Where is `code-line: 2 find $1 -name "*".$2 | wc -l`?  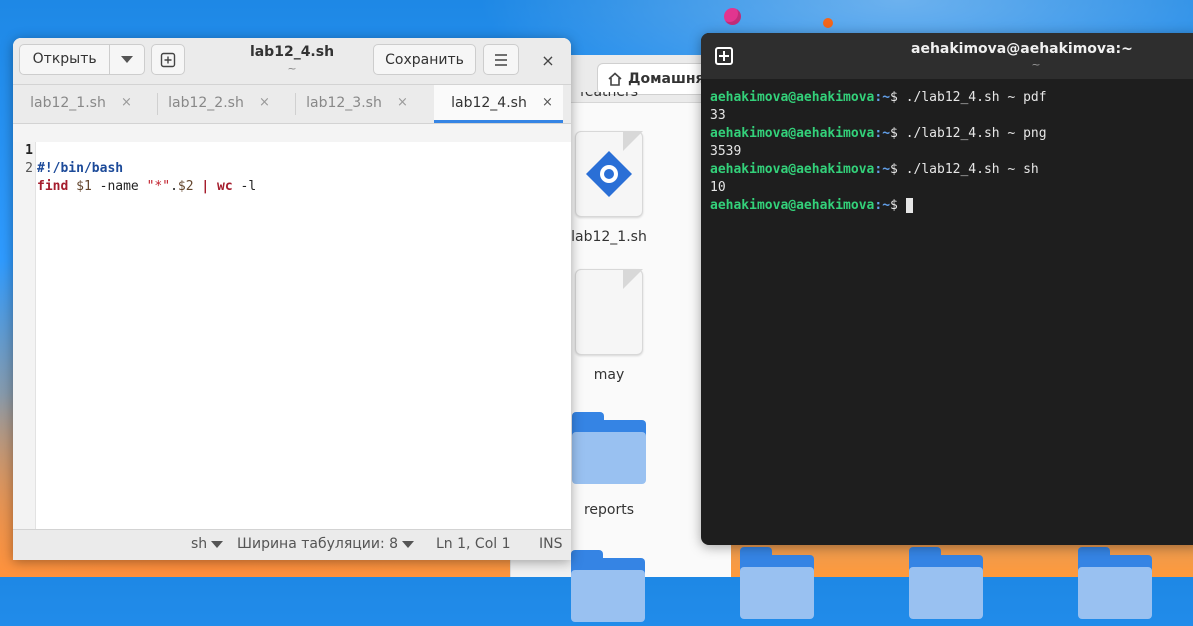 code-line: 2 find $1 -name "*".$2 | wc -l is located at coordinates (292, 168).